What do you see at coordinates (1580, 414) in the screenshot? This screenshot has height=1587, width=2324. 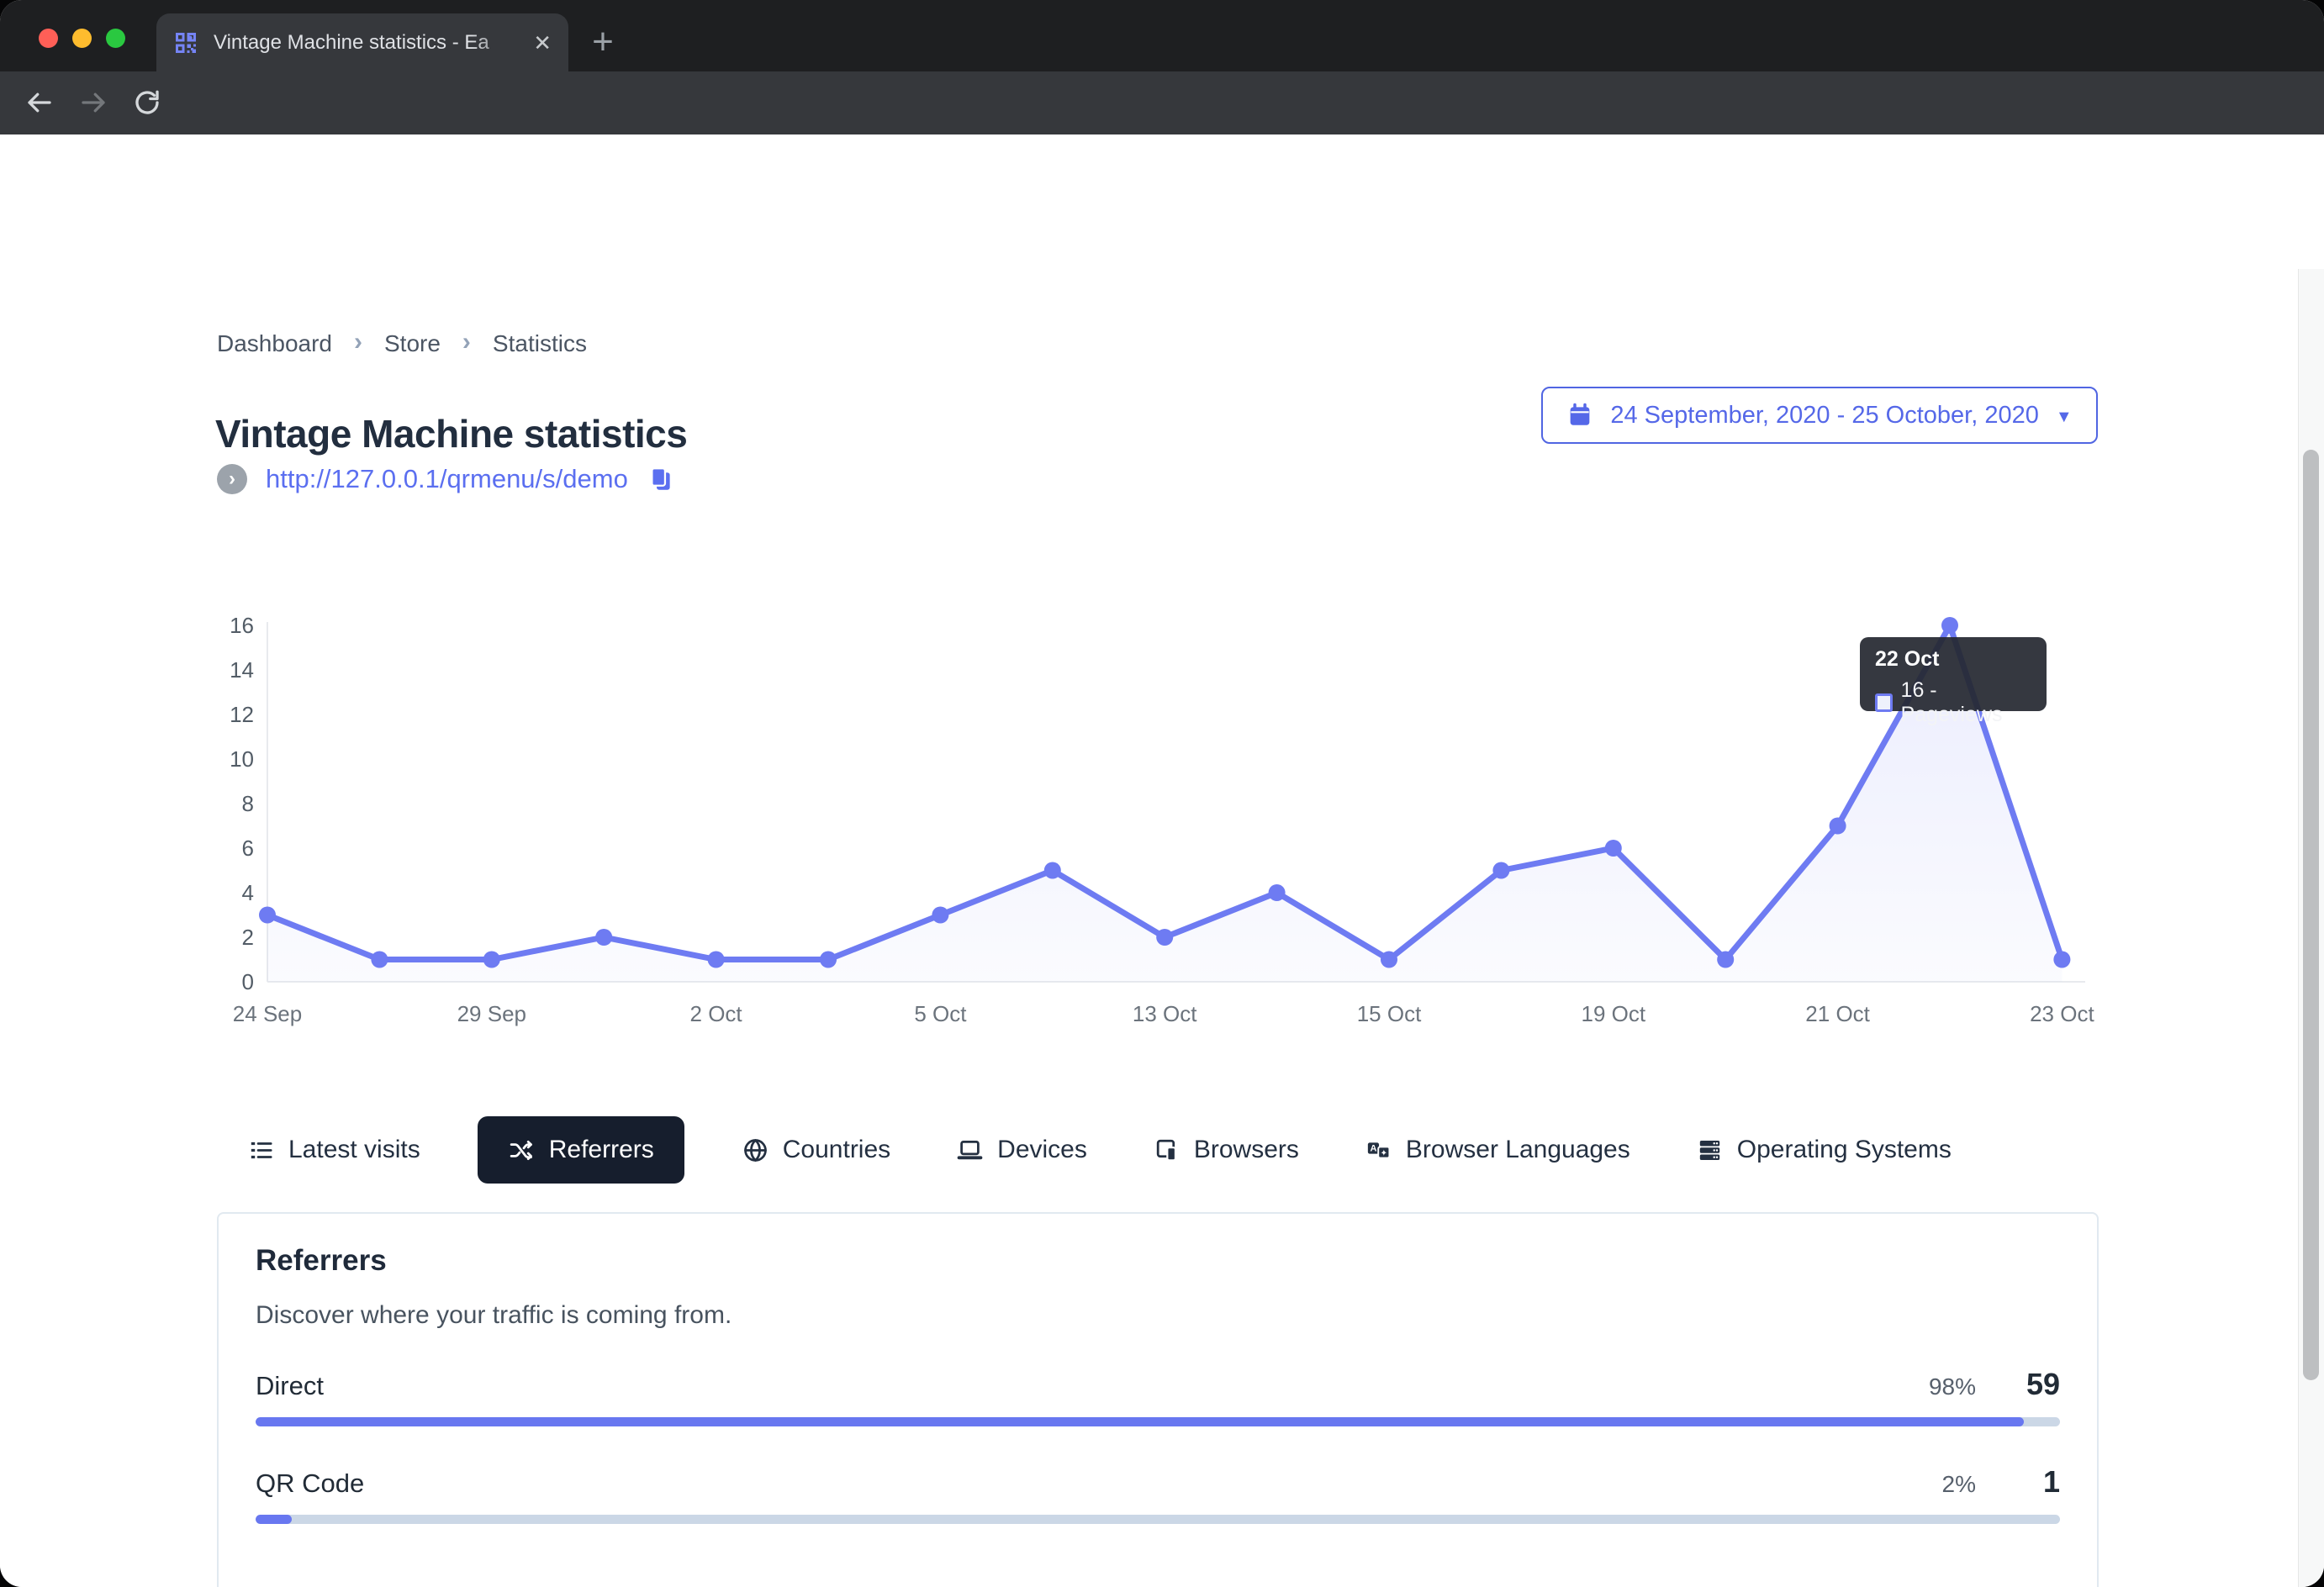 I see `calendar-icon` at bounding box center [1580, 414].